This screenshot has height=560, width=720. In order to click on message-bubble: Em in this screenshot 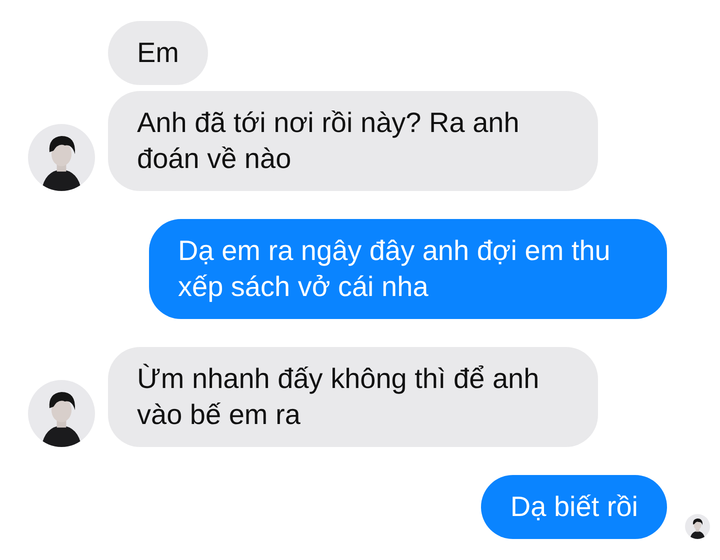, I will do `click(158, 53)`.